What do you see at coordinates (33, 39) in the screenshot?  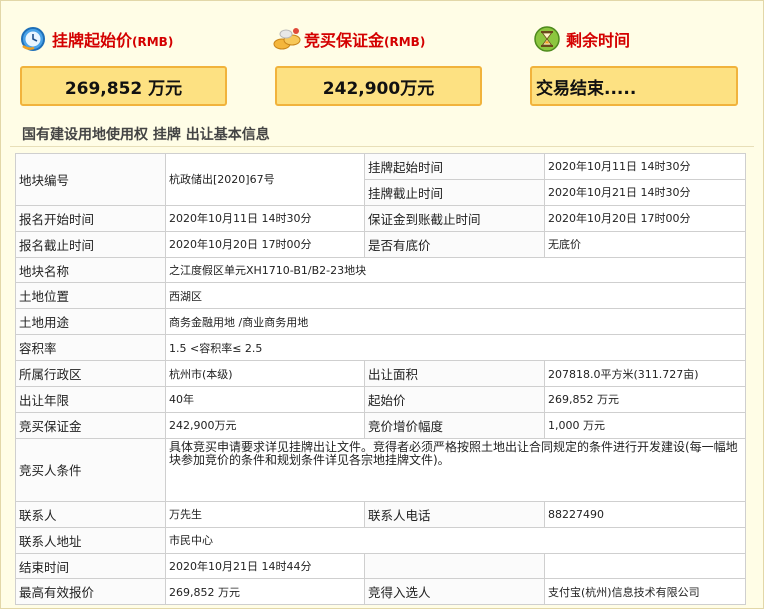 I see `clock-icon` at bounding box center [33, 39].